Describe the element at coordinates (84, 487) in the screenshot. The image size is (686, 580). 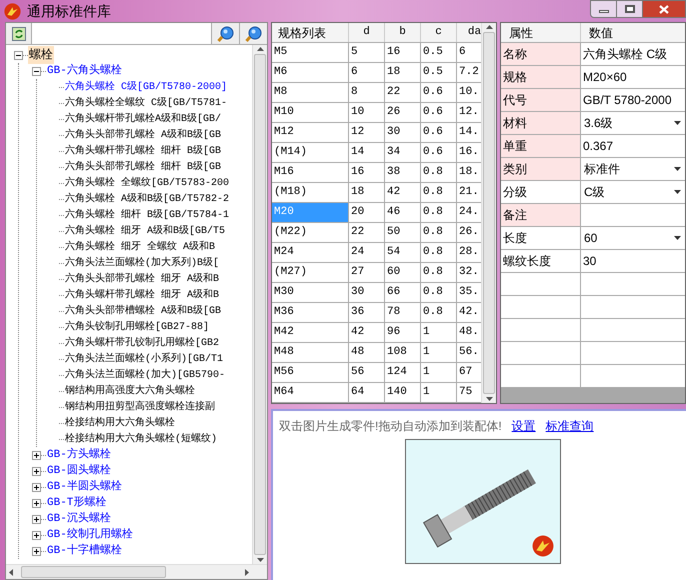
I see `tree-item: GB-半圆头螺栓` at that location.